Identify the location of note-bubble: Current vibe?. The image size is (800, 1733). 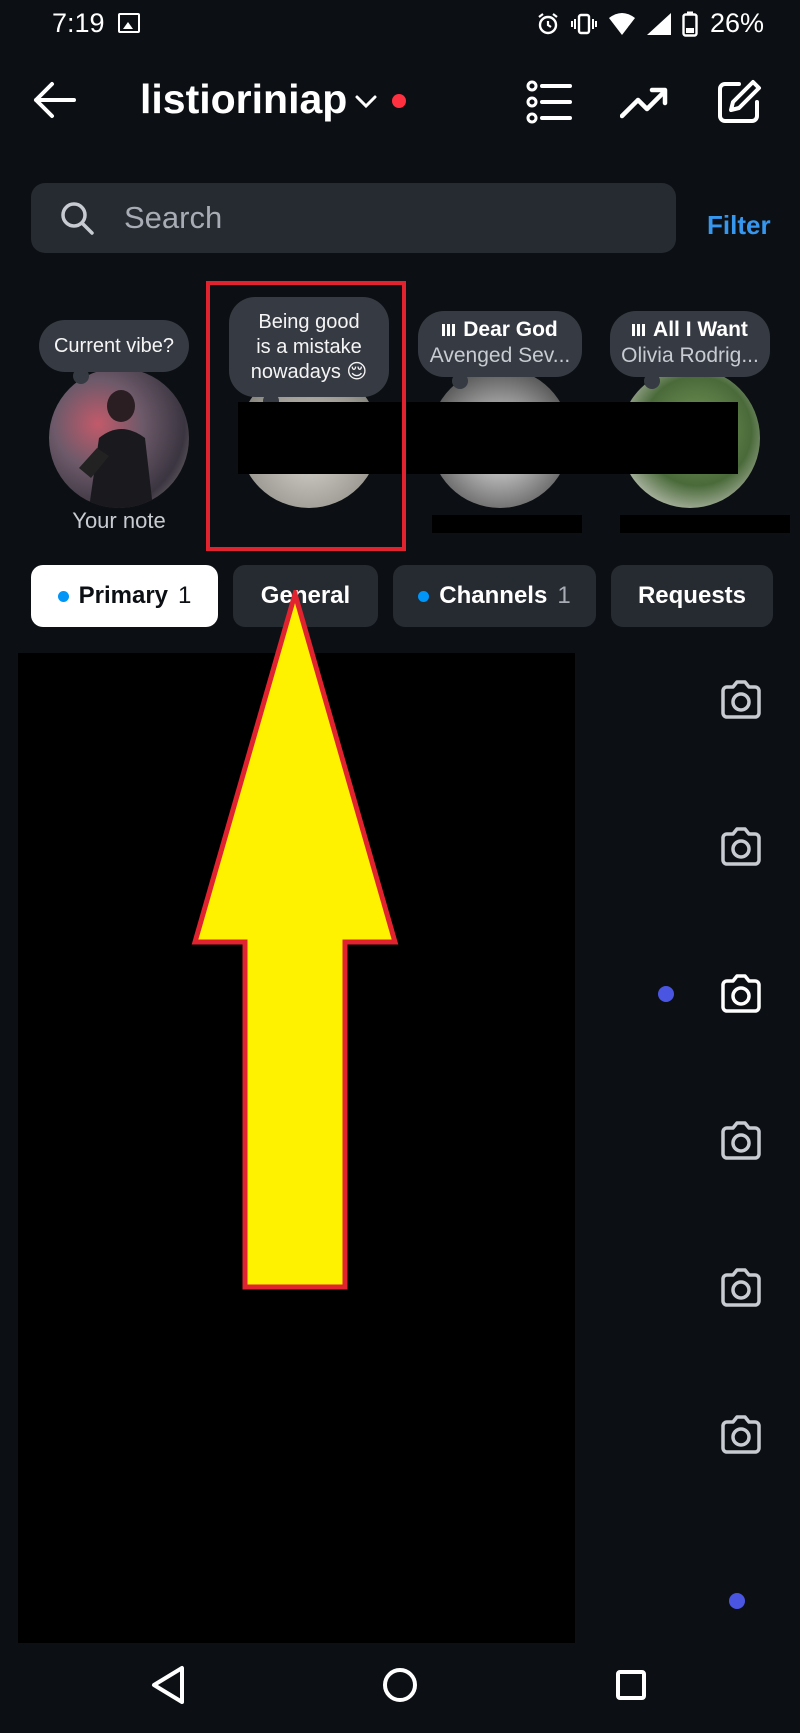
(114, 352).